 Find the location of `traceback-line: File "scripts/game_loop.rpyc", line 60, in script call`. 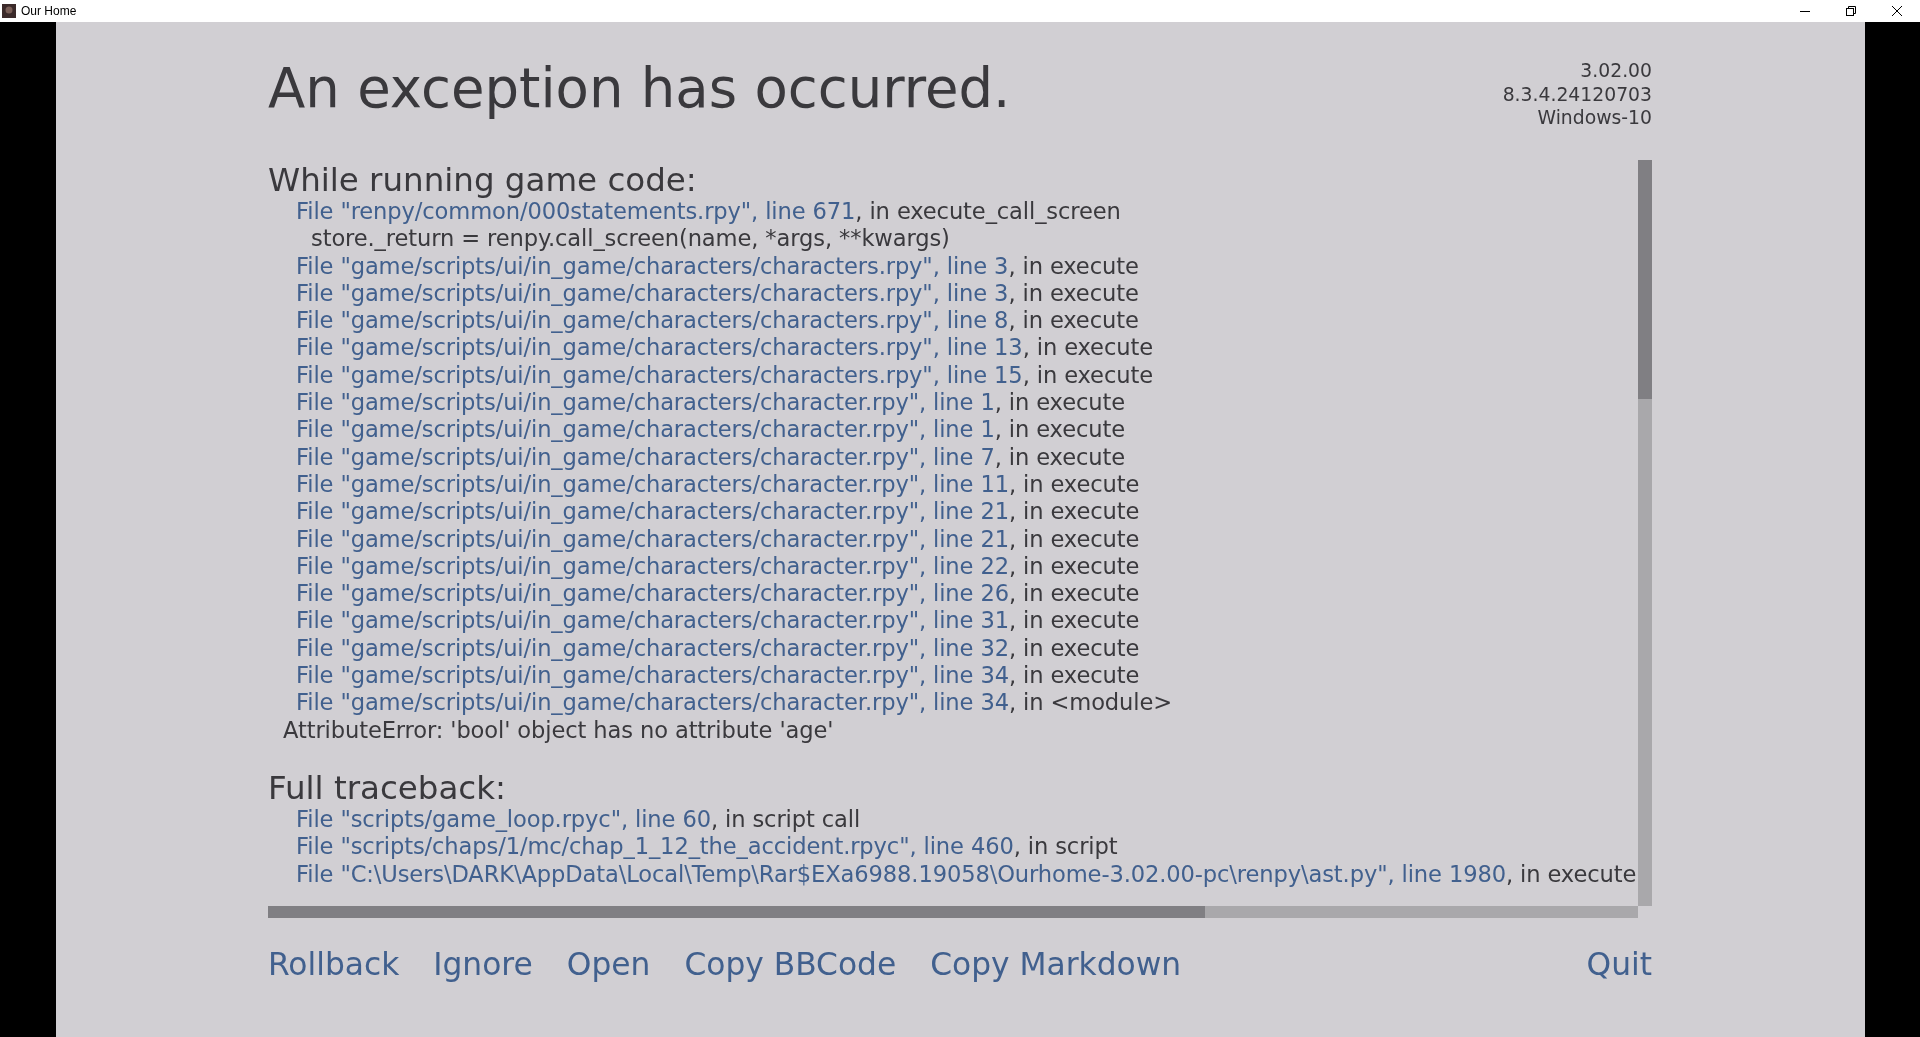

traceback-line: File "scripts/game_loop.rpyc", line 60, in script call is located at coordinates (578, 819).